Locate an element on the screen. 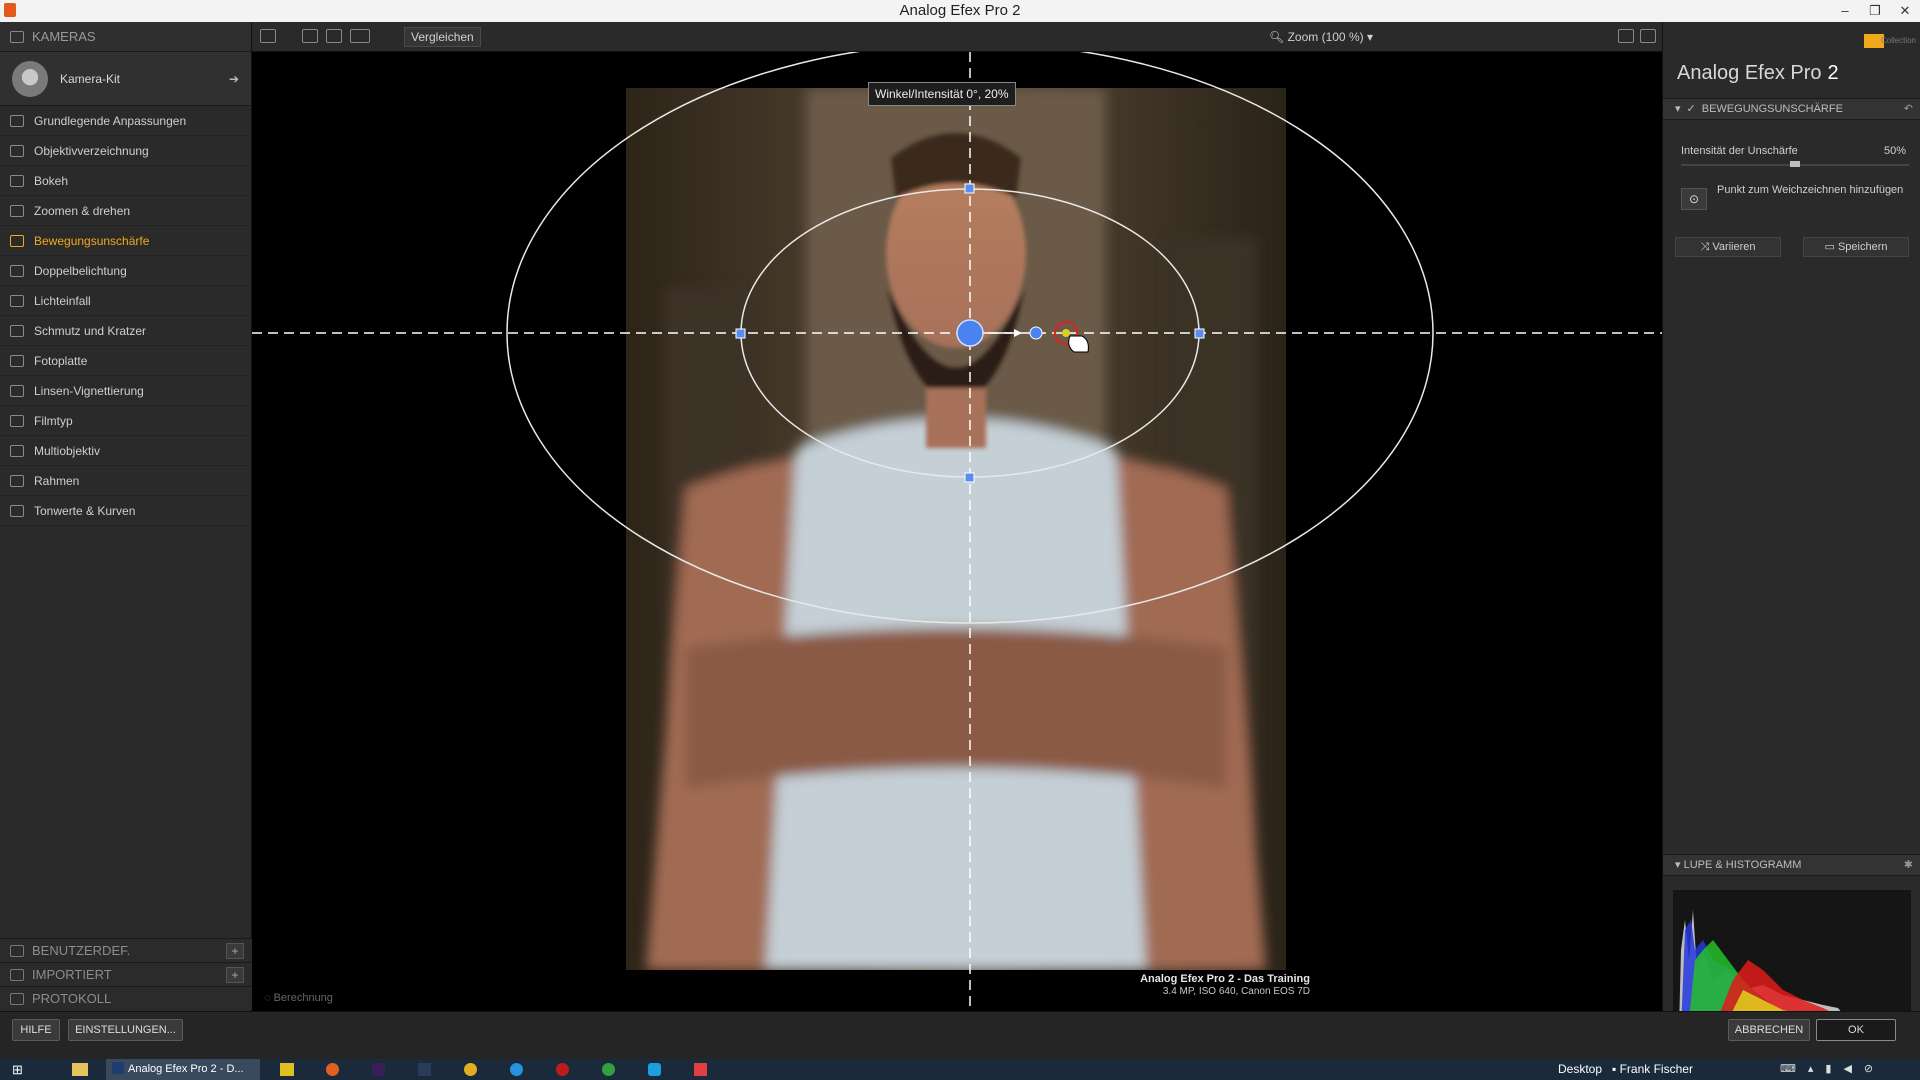  module-item: Rahmen is located at coordinates (125, 481).